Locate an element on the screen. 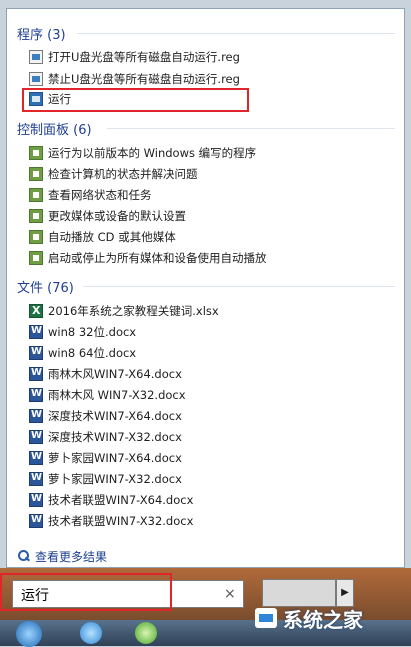 The height and width of the screenshot is (647, 411). control-panel-item: 启动或停止为所有媒体和设备使用自动播放 is located at coordinates (148, 258).